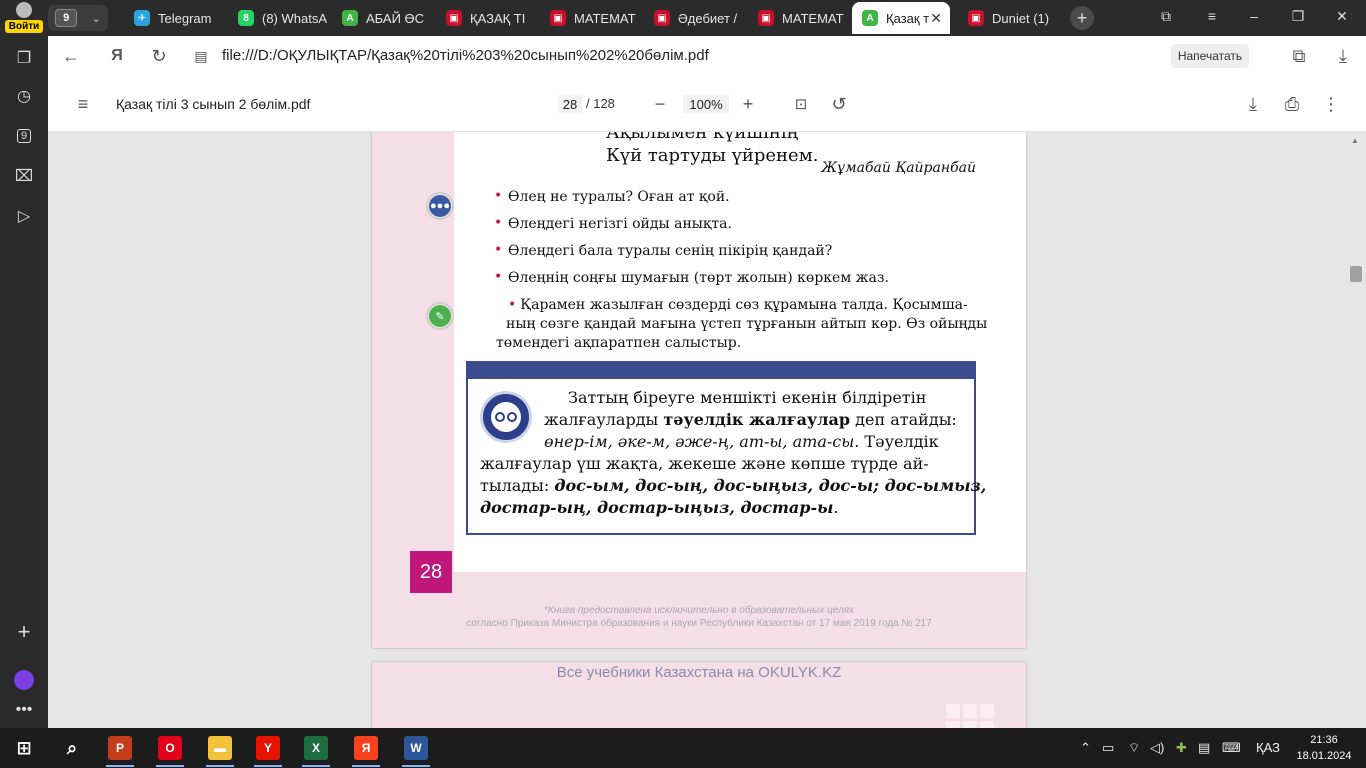 The height and width of the screenshot is (768, 1366). Describe the element at coordinates (1331, 104) in the screenshot. I see `pdf-more-icon: ⋮` at that location.